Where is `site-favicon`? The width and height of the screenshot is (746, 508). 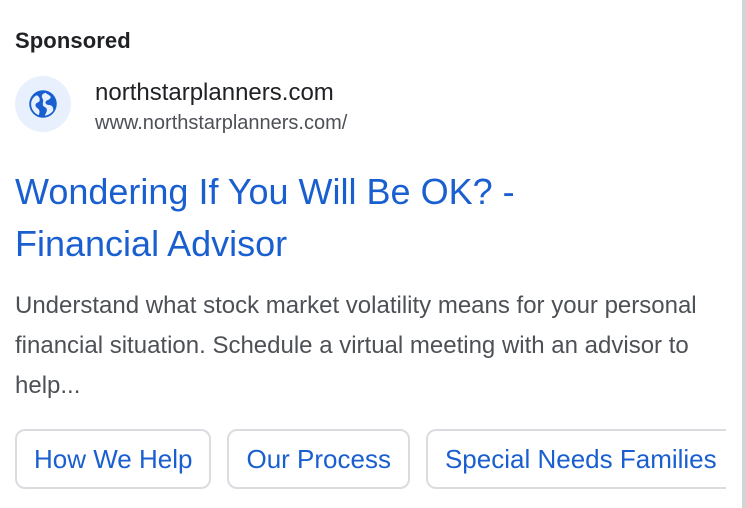 site-favicon is located at coordinates (43, 104).